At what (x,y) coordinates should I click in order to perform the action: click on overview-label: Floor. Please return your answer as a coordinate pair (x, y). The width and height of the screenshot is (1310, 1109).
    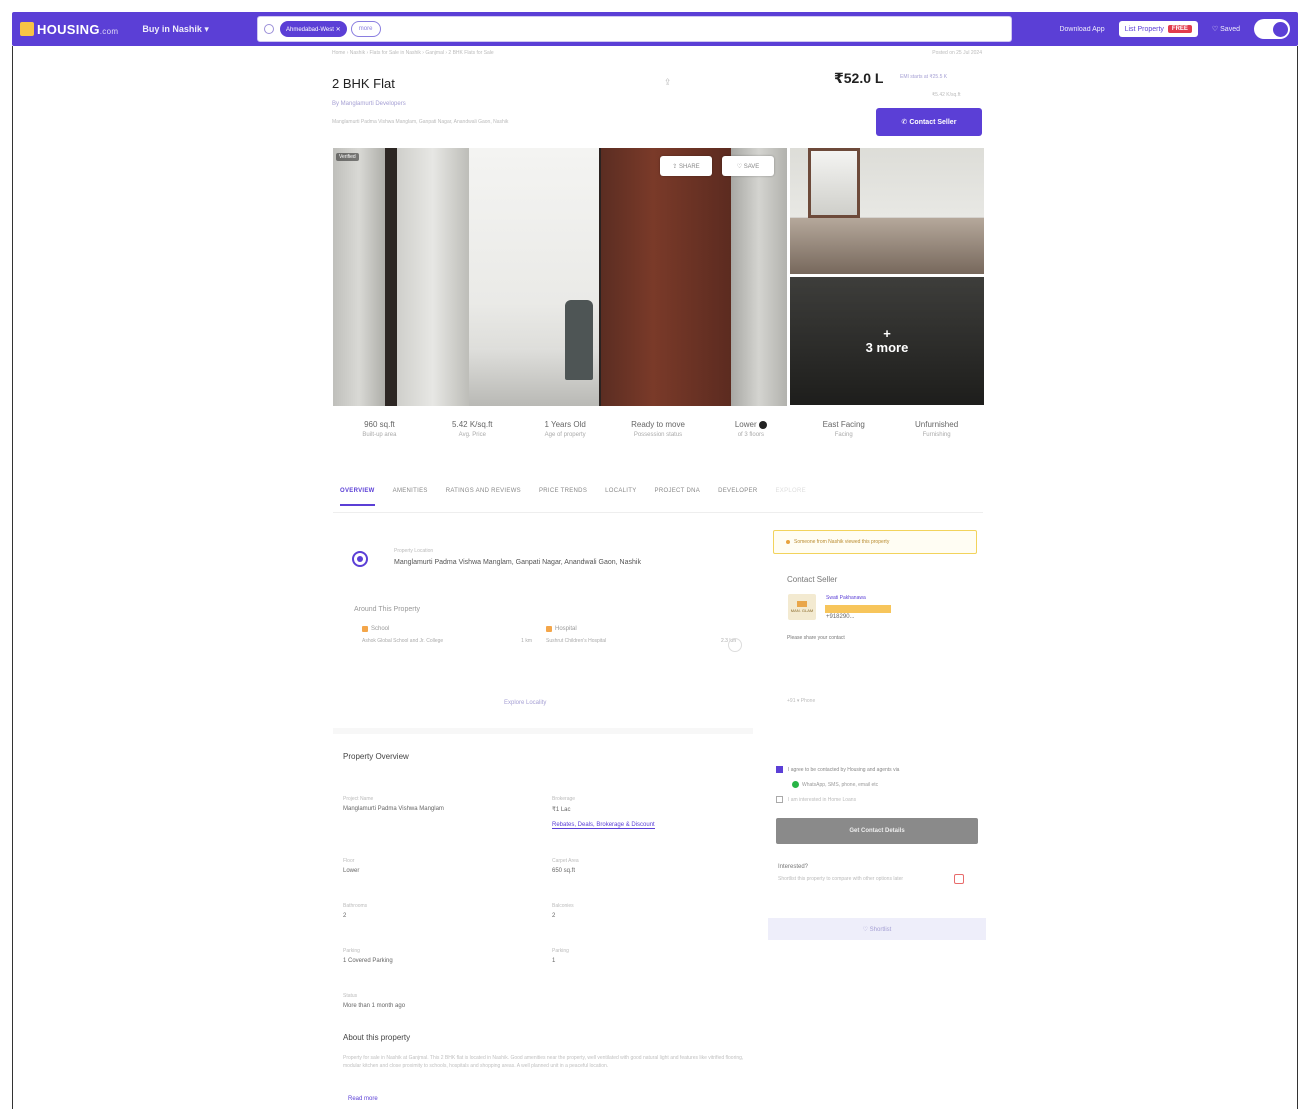
    Looking at the image, I should click on (349, 861).